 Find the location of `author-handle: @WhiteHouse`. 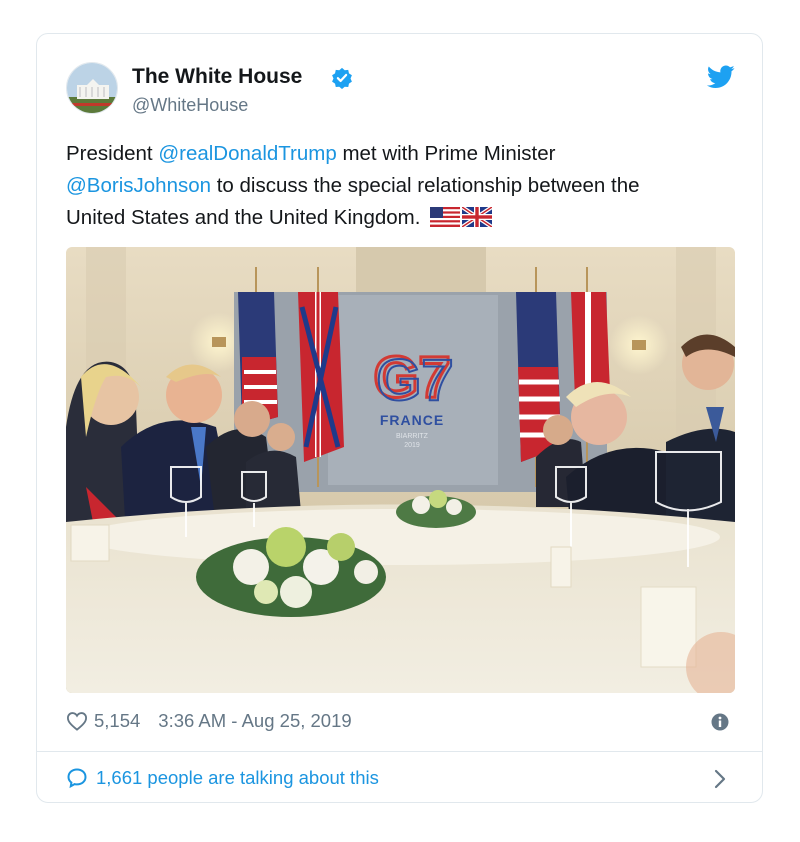

author-handle: @WhiteHouse is located at coordinates (190, 105).